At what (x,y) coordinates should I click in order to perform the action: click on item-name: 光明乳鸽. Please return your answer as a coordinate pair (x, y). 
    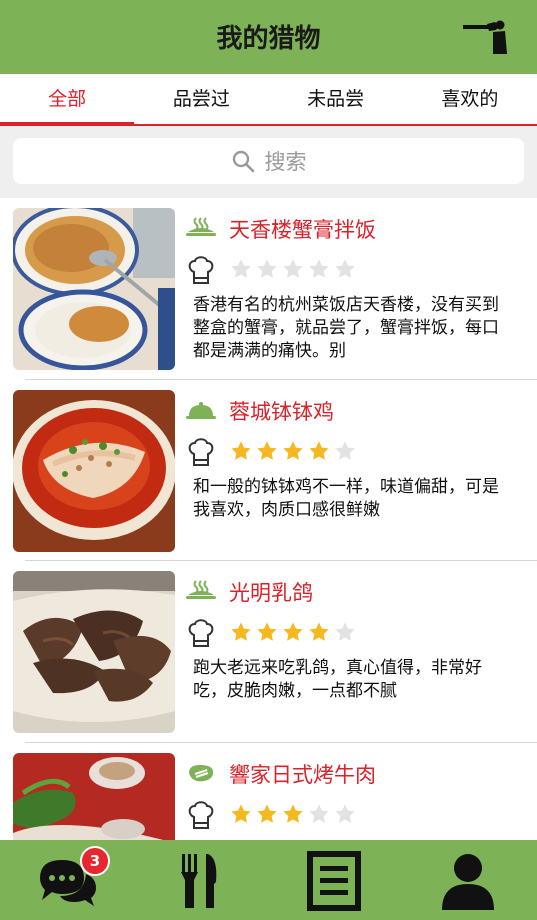
    Looking at the image, I should click on (271, 593).